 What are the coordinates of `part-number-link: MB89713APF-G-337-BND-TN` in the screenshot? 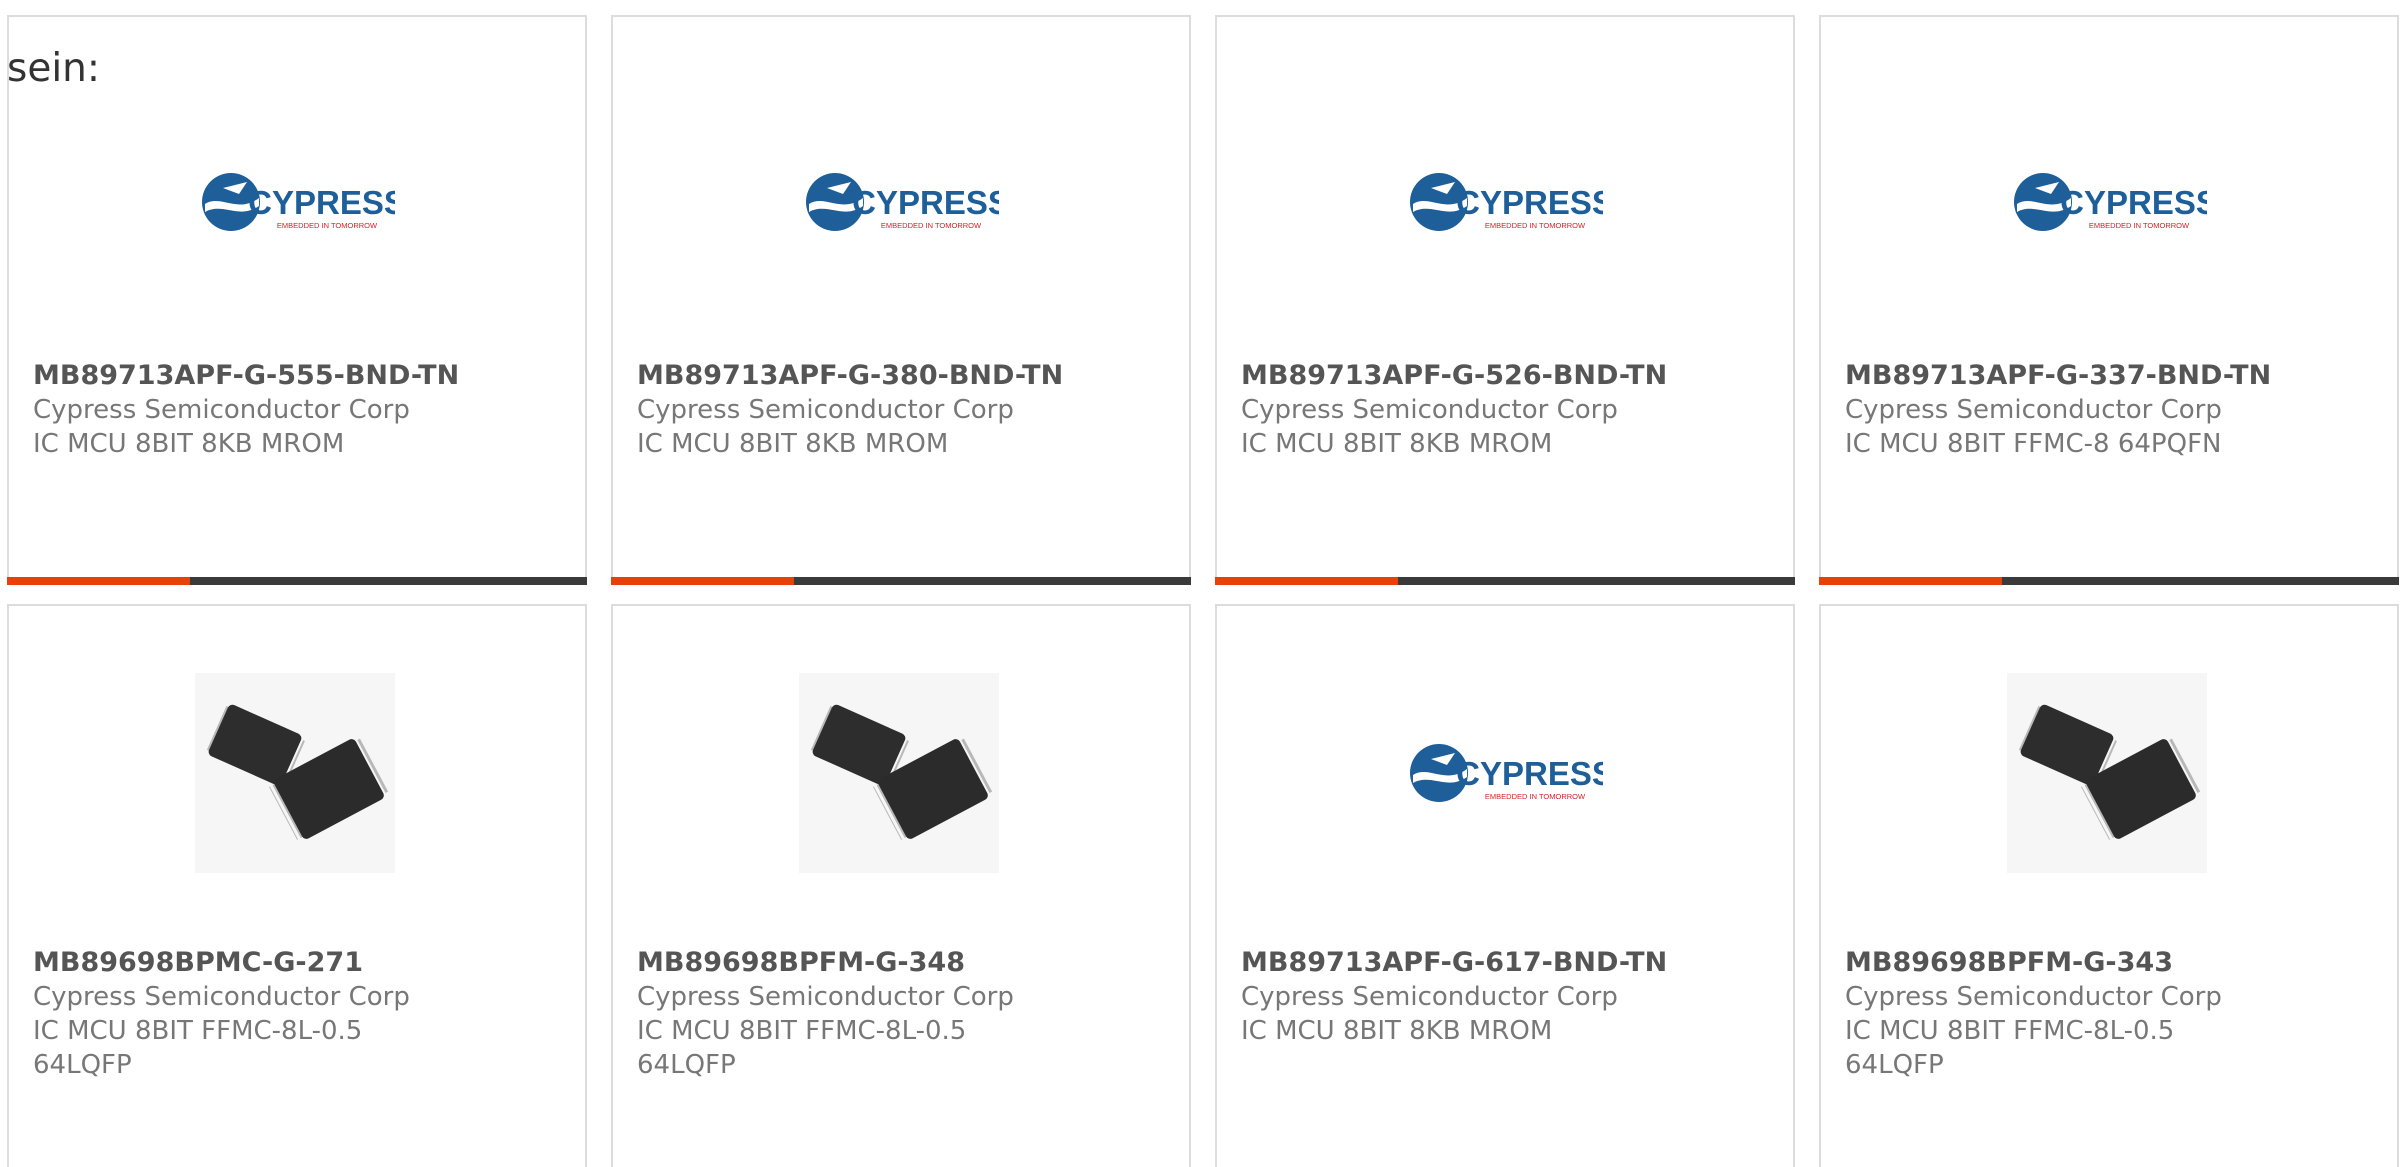 It's located at (2115, 376).